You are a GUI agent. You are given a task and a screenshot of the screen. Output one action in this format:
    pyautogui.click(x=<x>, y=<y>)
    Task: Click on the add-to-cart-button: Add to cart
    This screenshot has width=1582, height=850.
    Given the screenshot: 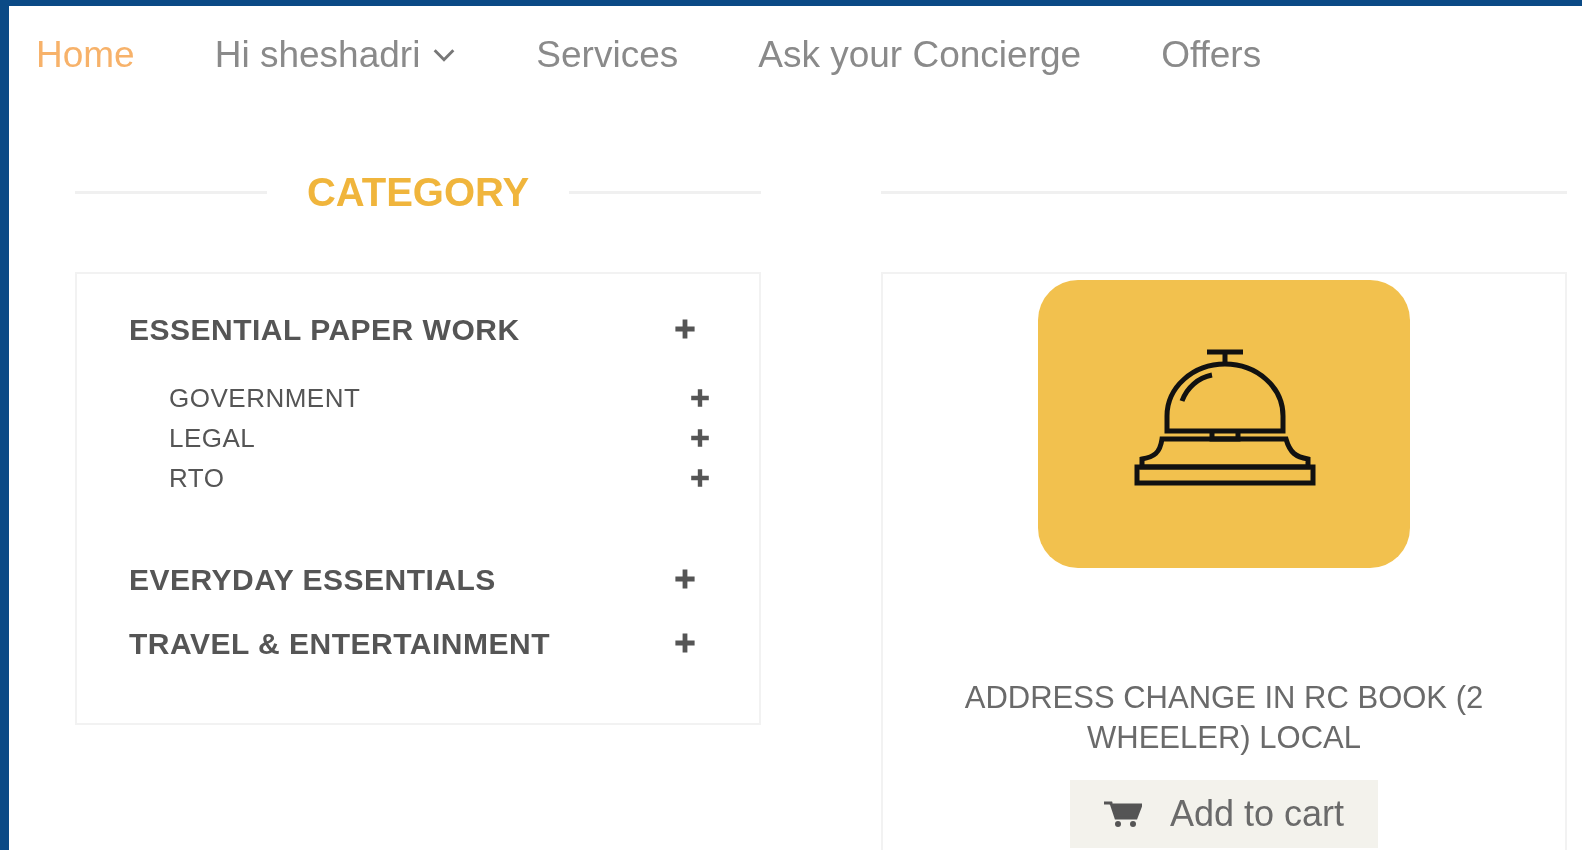 What is the action you would take?
    pyautogui.click(x=1224, y=814)
    